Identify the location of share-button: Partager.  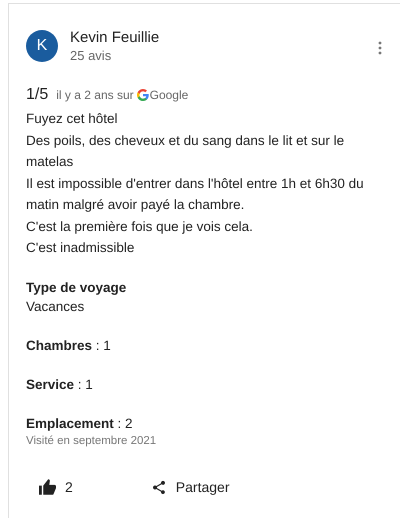
(190, 487).